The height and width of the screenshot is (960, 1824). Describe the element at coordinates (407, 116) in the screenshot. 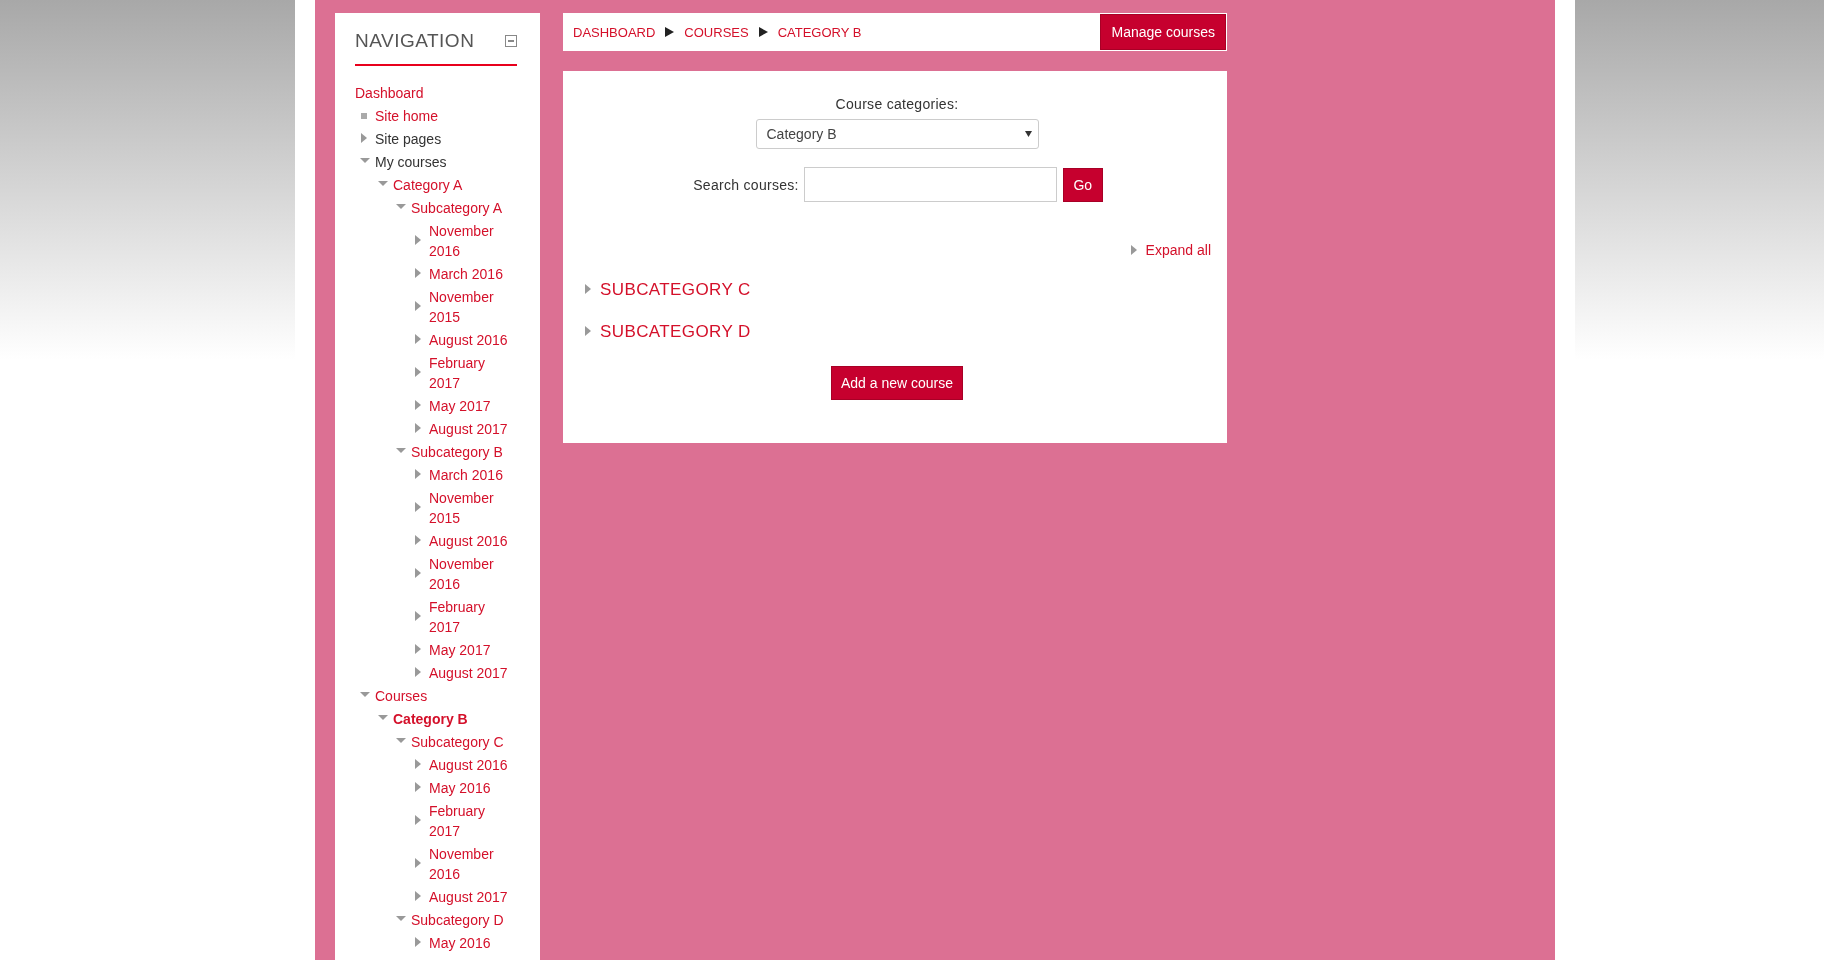

I see `nav-link: Site home` at that location.